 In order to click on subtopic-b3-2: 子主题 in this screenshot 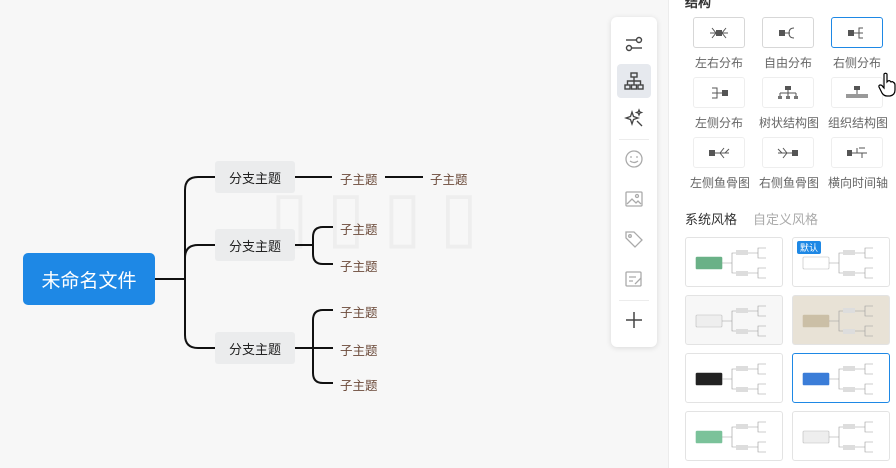, I will do `click(359, 349)`.